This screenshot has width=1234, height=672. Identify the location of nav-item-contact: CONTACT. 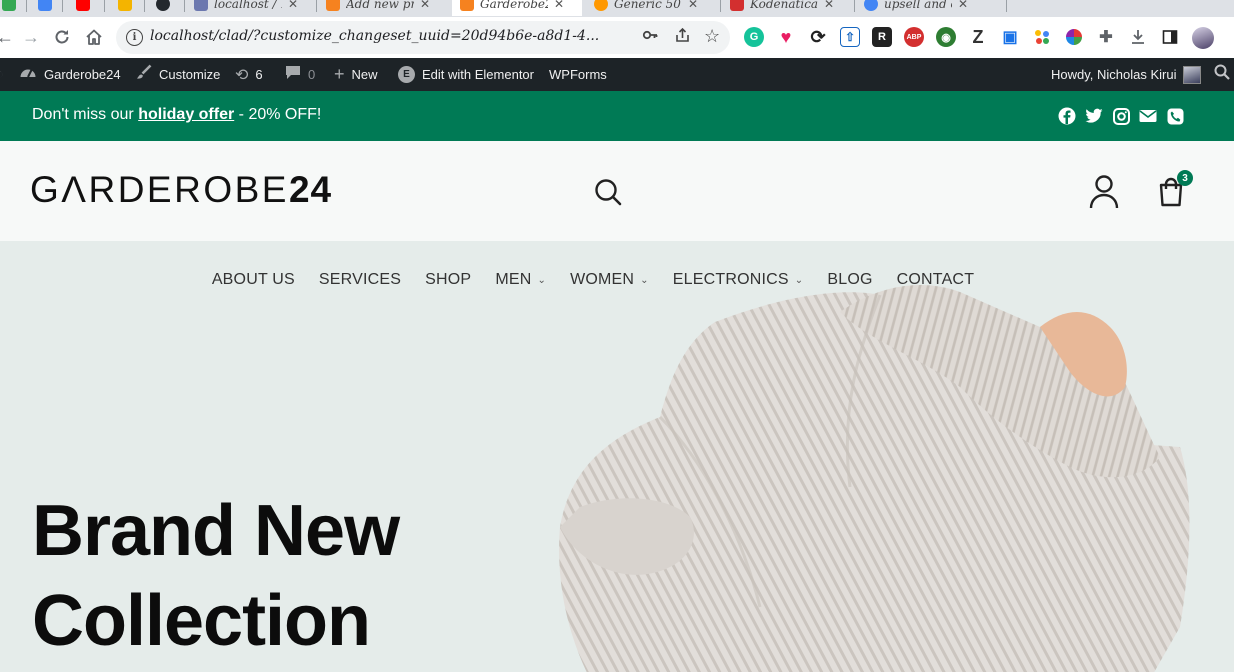
(936, 280).